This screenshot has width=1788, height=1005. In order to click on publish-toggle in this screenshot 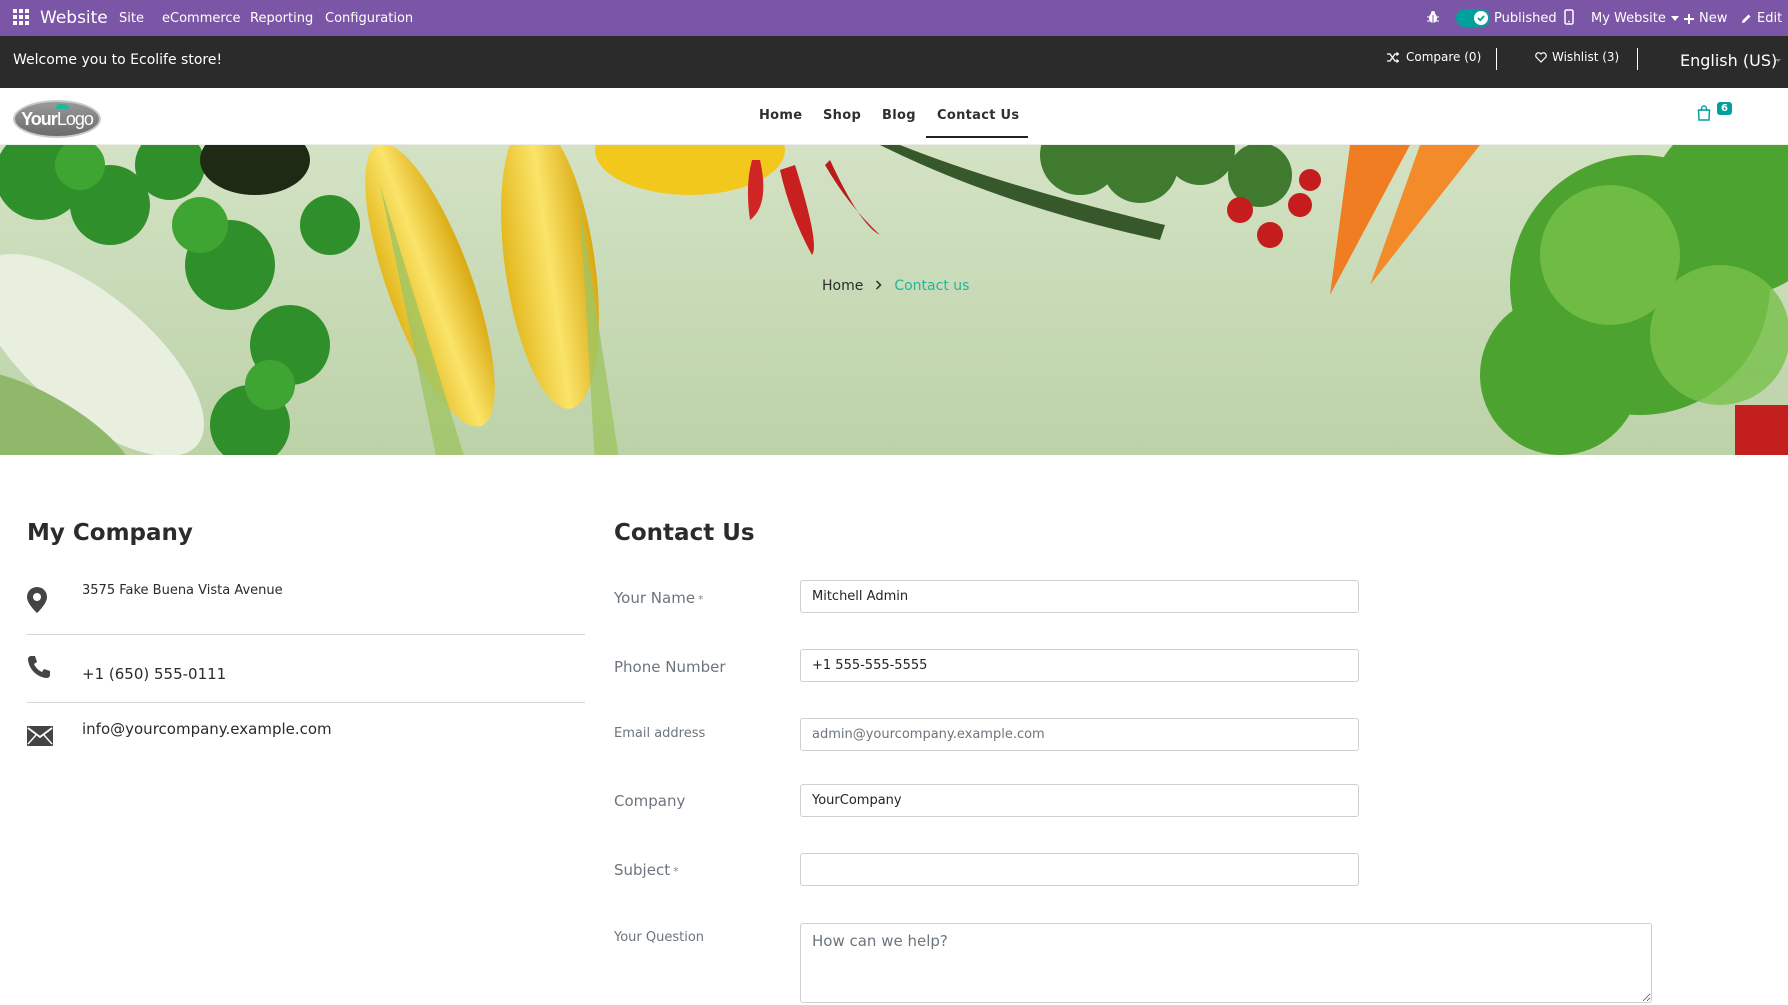, I will do `click(1473, 18)`.